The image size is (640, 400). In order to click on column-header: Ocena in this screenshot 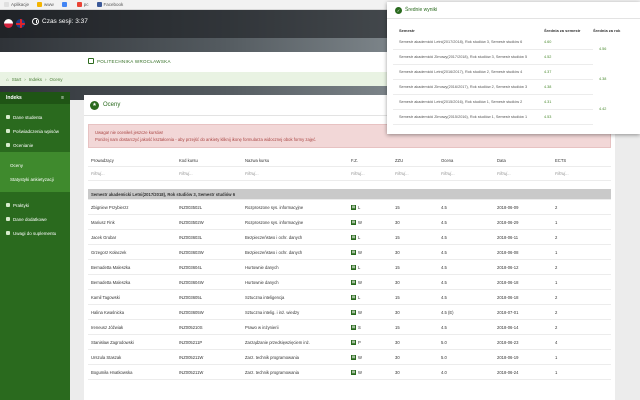, I will do `click(466, 160)`.